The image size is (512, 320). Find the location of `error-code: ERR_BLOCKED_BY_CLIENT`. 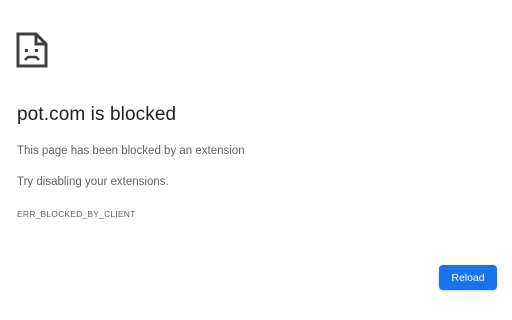

error-code: ERR_BLOCKED_BY_CLIENT is located at coordinates (76, 214).